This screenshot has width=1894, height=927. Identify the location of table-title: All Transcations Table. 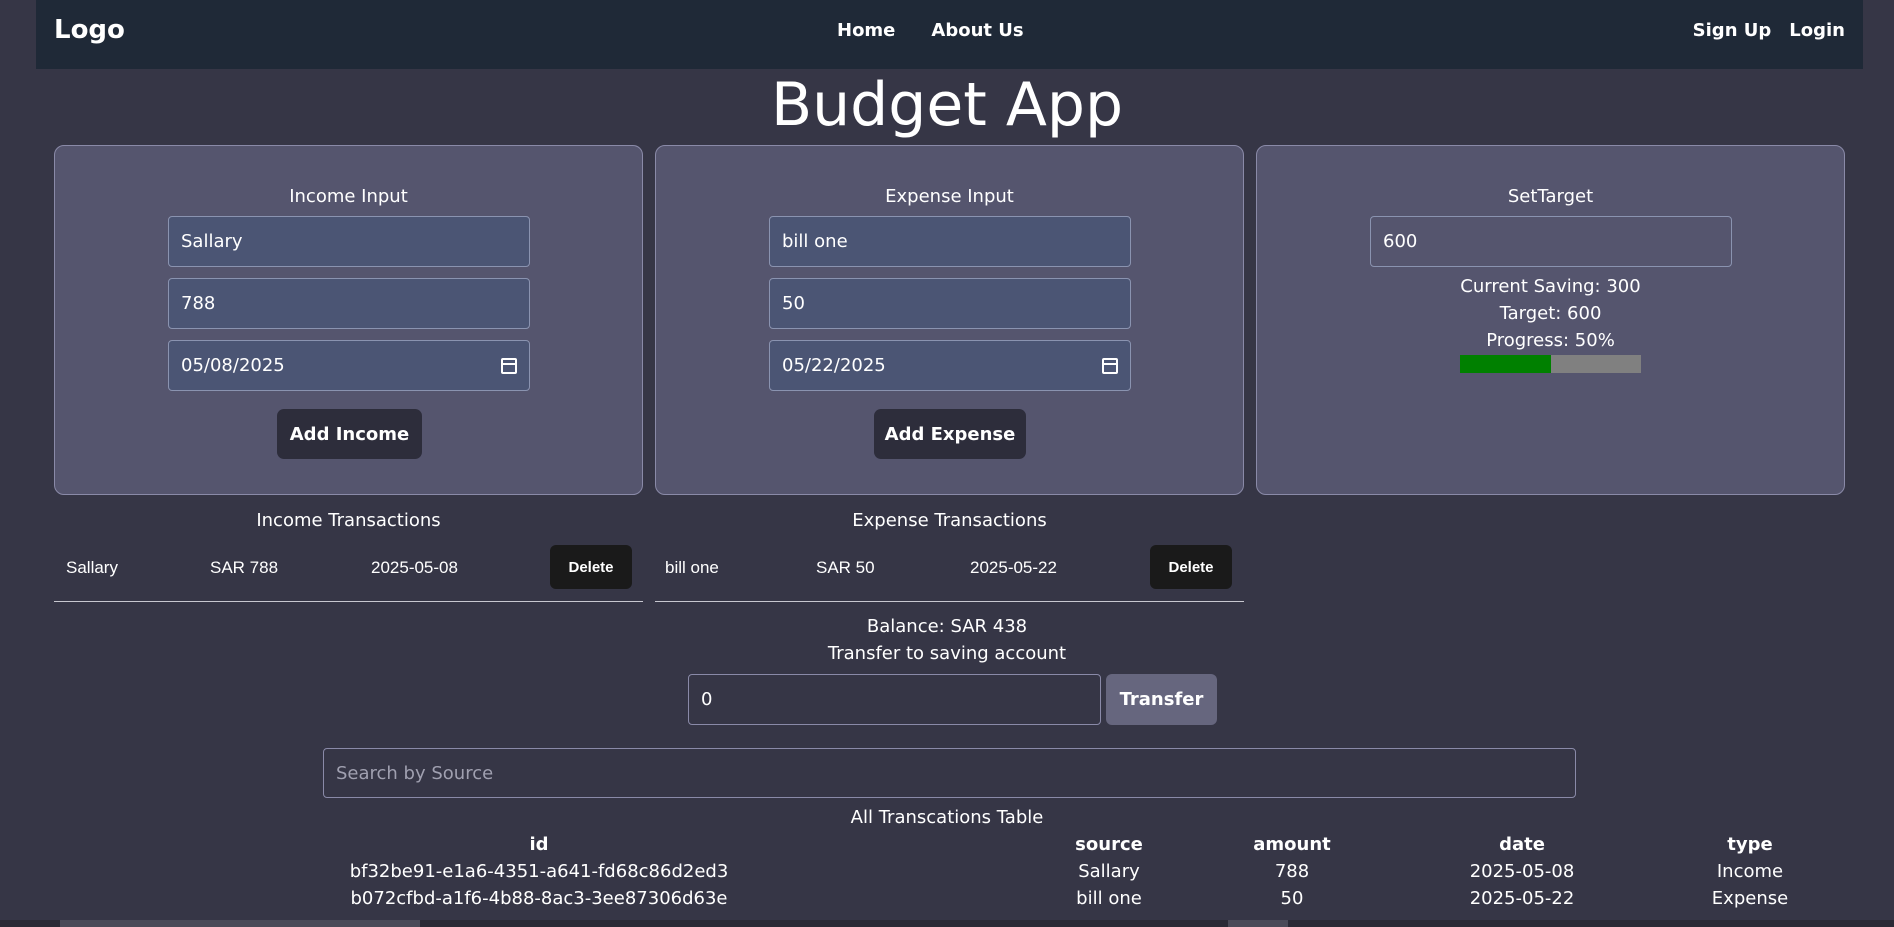
(947, 817).